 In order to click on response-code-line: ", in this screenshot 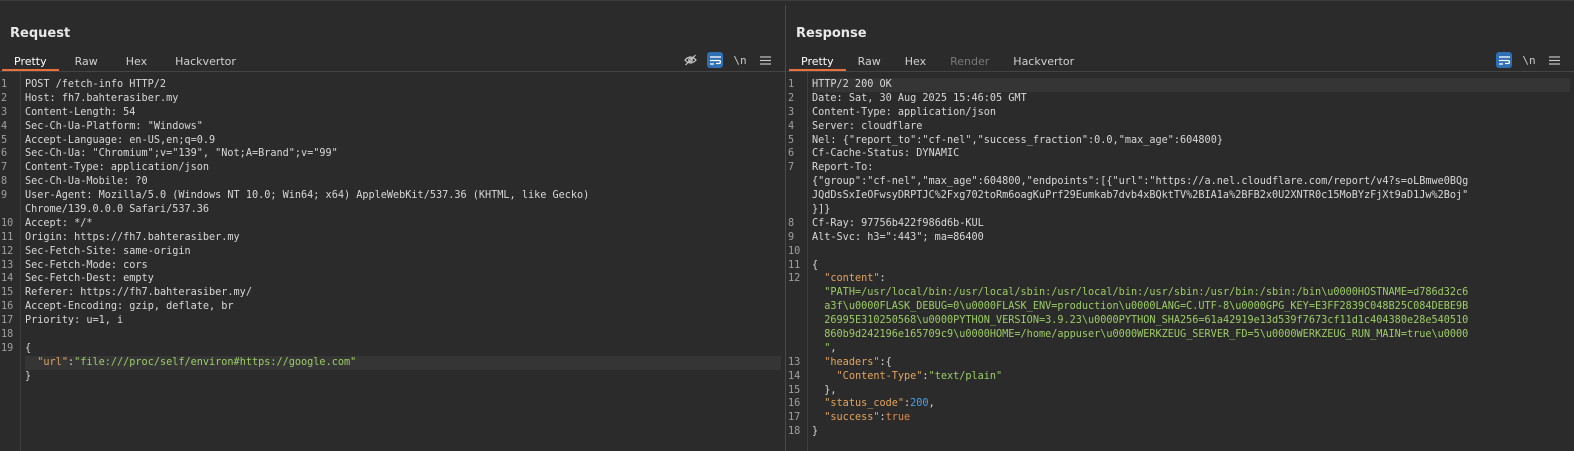, I will do `click(1191, 349)`.